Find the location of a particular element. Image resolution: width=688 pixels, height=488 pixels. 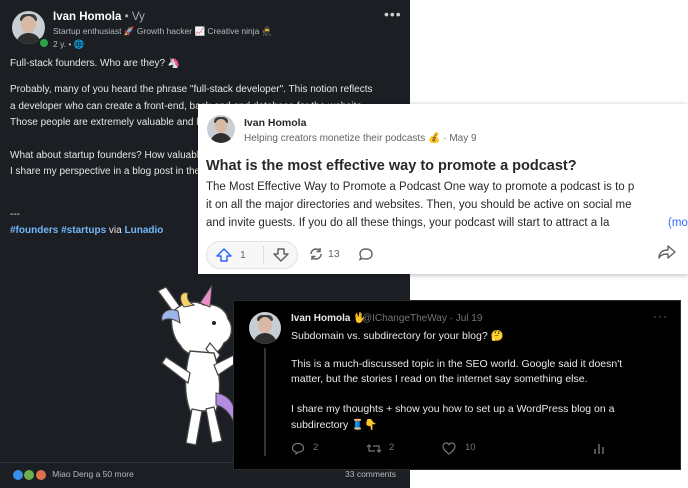

post-text-line: Full-stack founders. Who are they? 🦄 is located at coordinates (95, 63).